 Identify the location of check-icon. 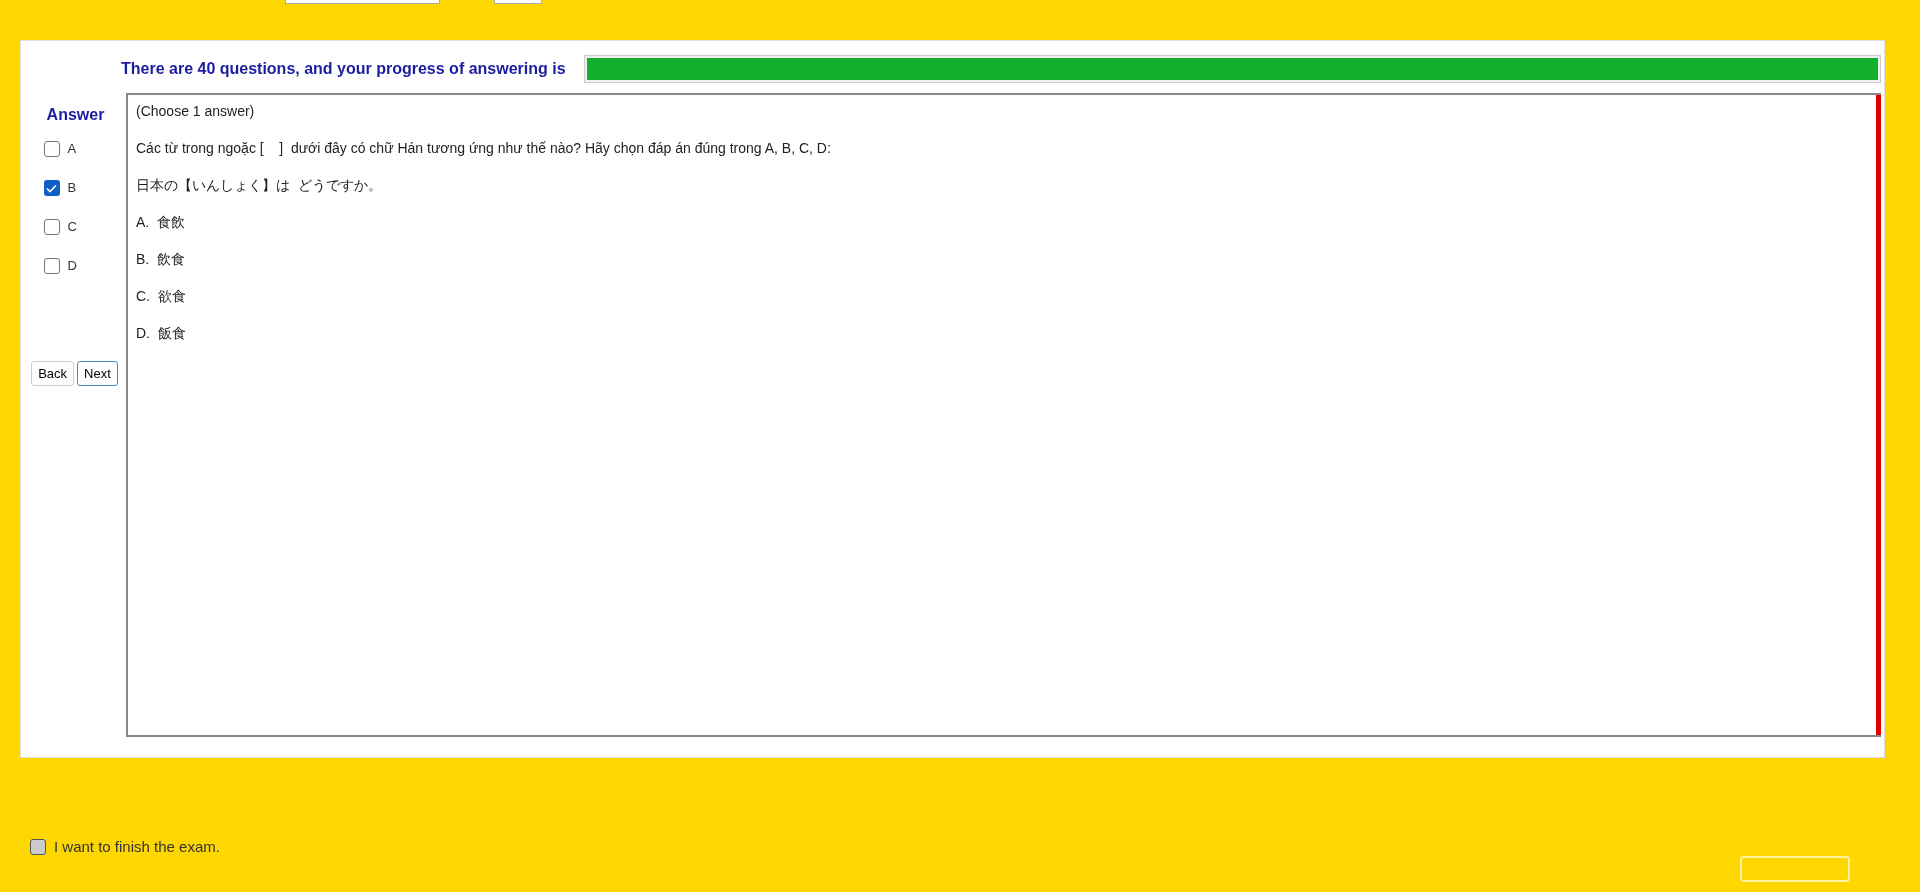
(51, 188).